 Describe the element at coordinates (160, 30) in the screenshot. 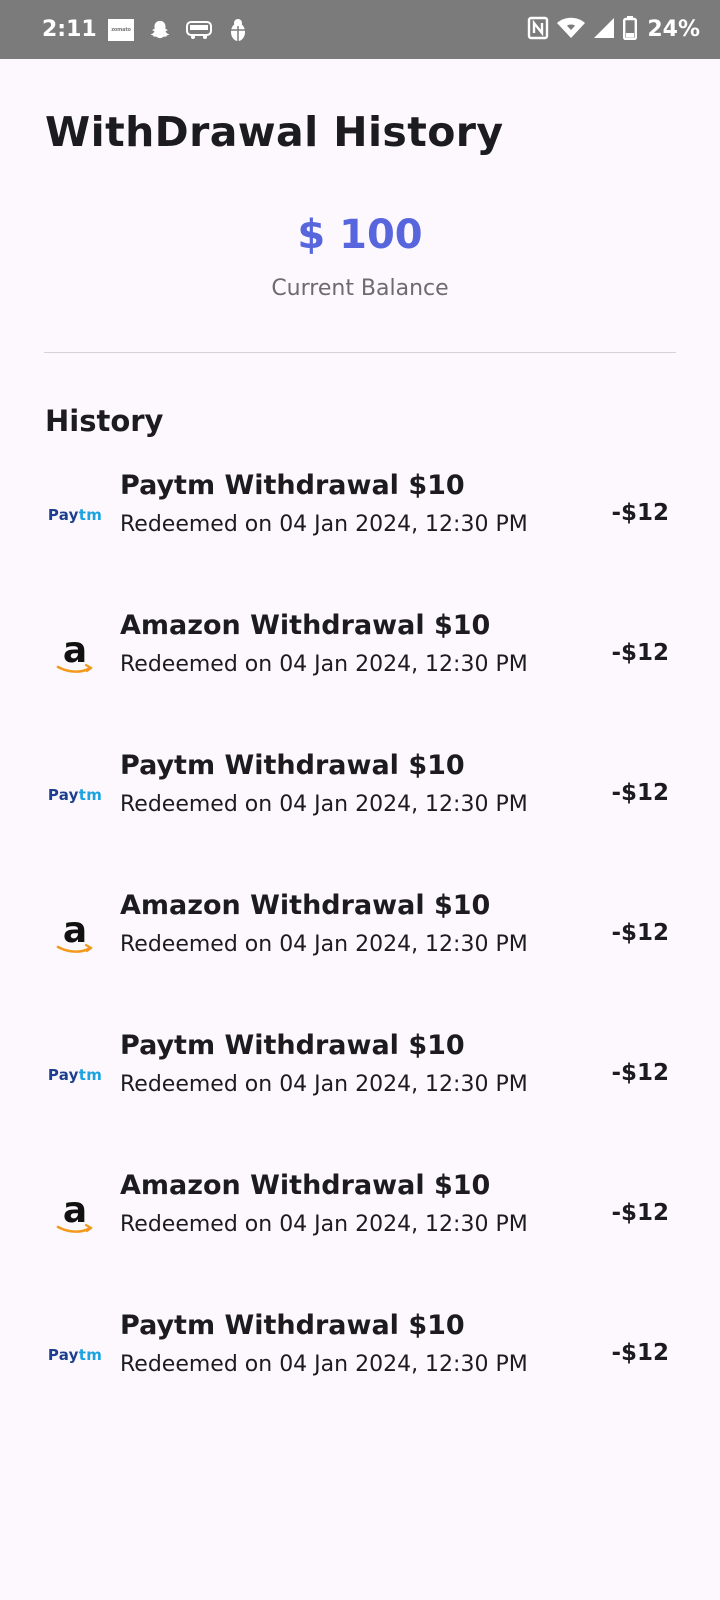

I see `snapchat-icon` at that location.